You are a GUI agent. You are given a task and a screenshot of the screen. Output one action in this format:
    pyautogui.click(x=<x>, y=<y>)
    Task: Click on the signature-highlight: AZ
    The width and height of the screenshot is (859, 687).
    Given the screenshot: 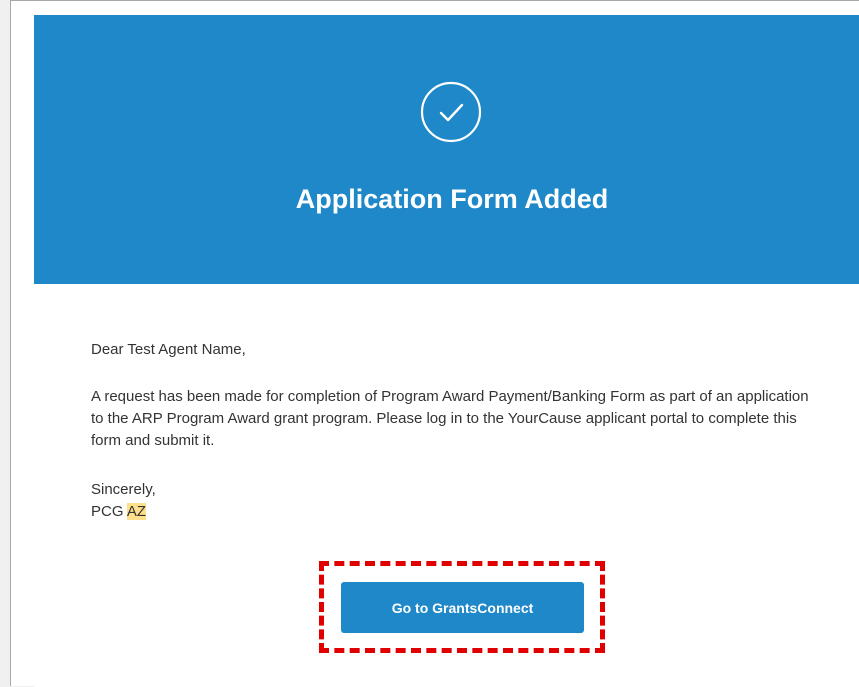 What is the action you would take?
    pyautogui.click(x=136, y=511)
    